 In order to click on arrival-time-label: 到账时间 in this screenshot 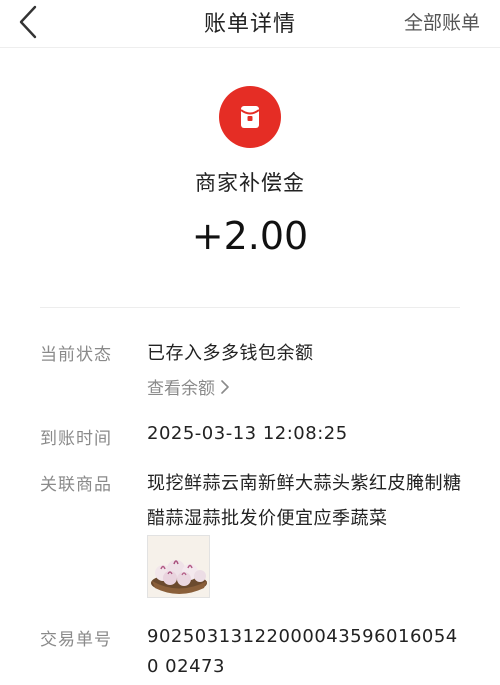, I will do `click(76, 439)`.